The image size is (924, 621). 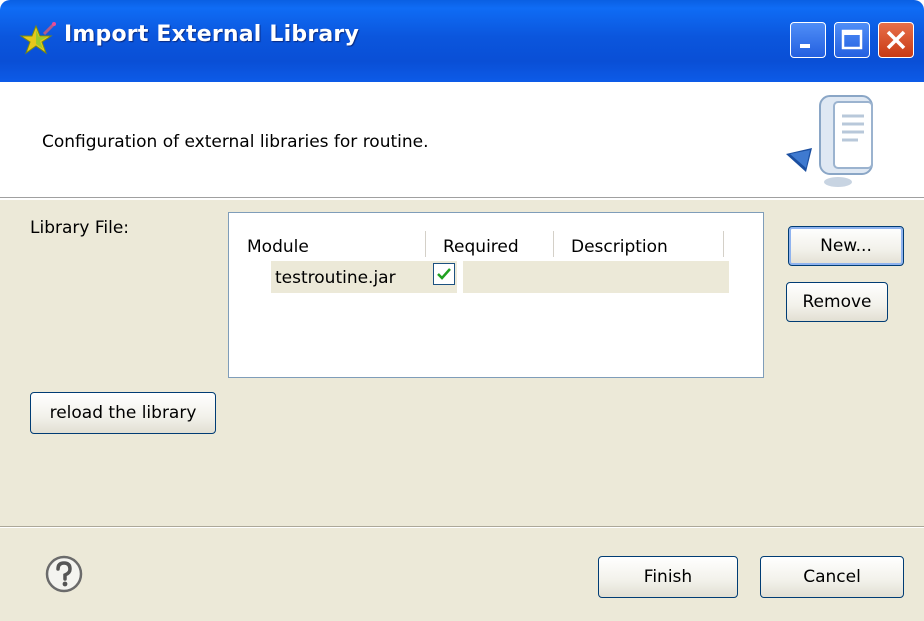 I want to click on maximize-icon, so click(x=852, y=39).